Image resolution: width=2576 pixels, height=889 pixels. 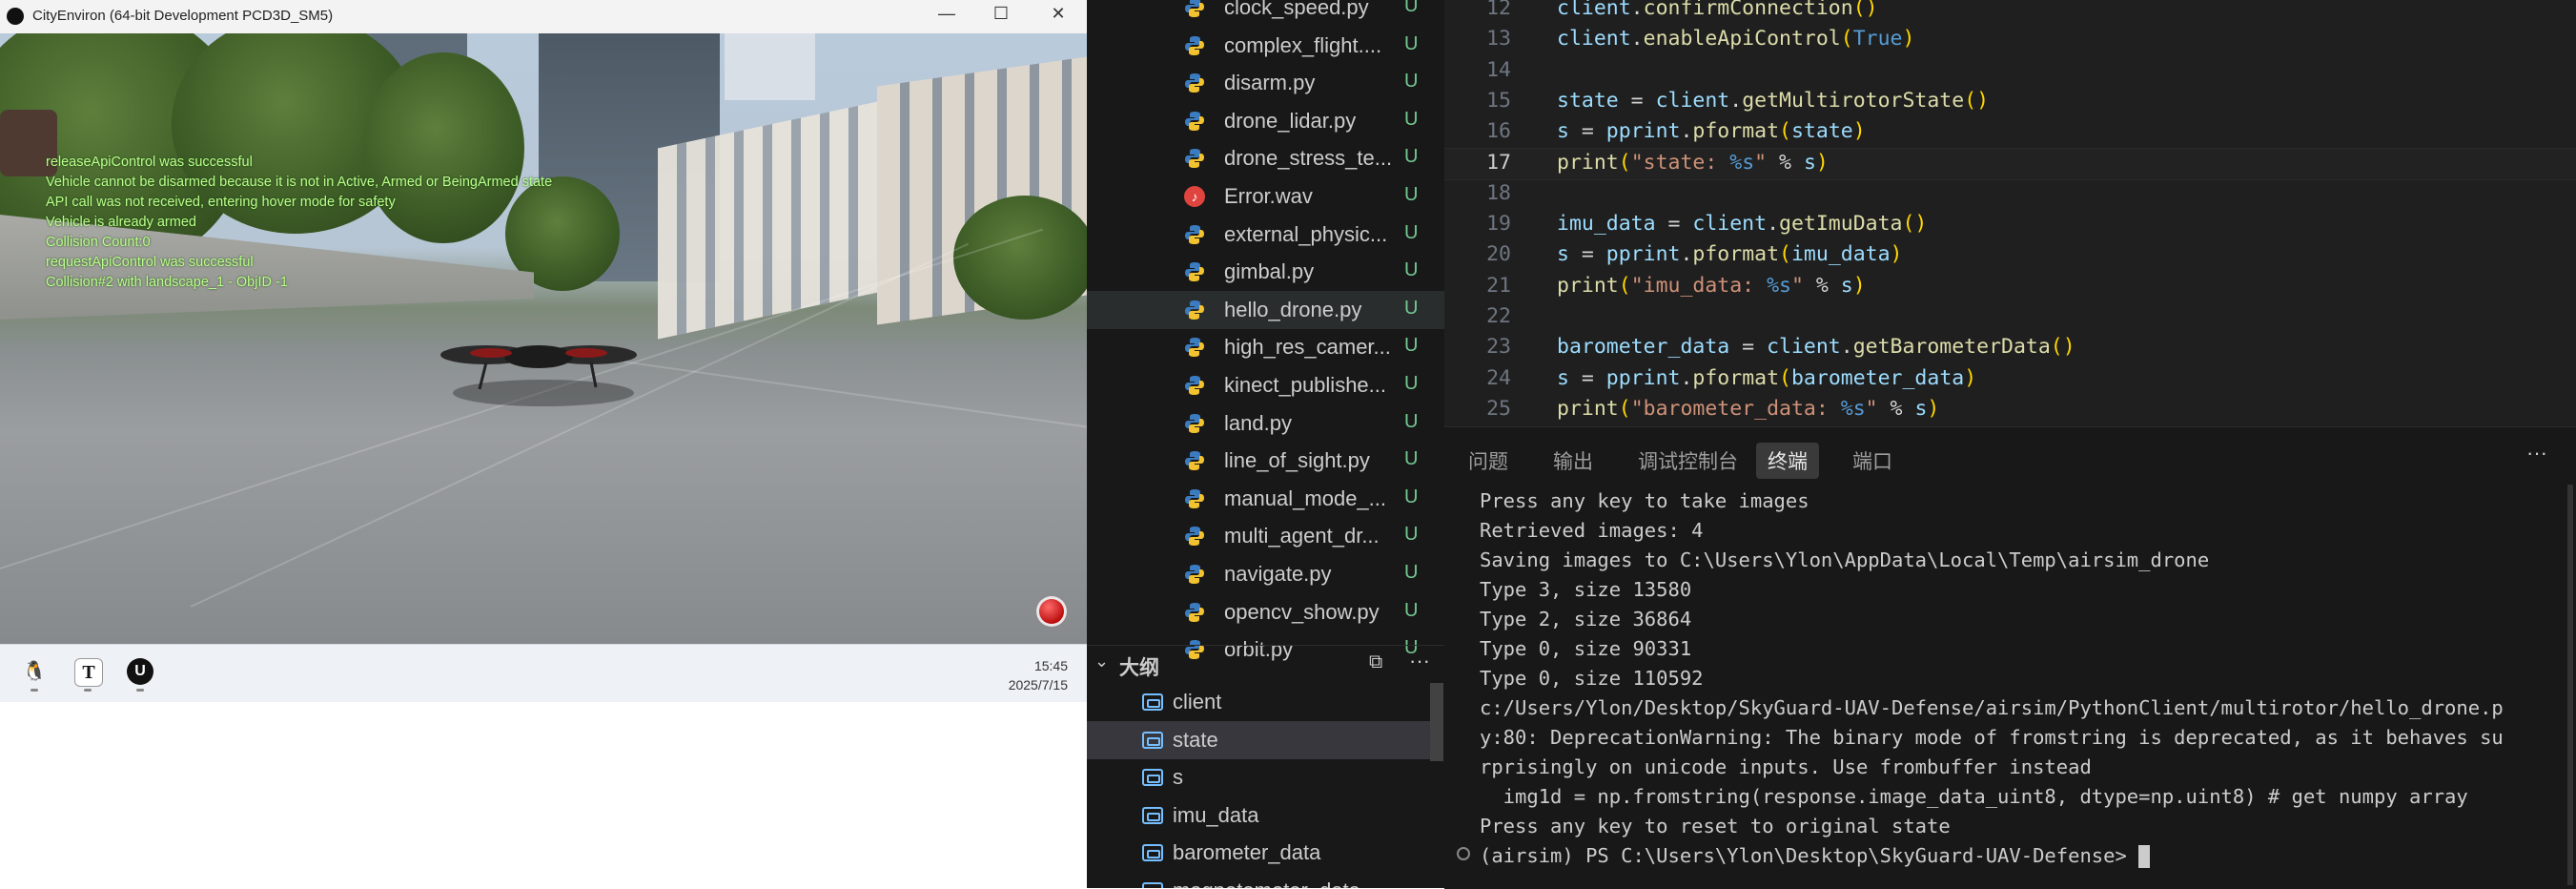 What do you see at coordinates (1265, 499) in the screenshot?
I see `file-item: manual_mode_... U` at bounding box center [1265, 499].